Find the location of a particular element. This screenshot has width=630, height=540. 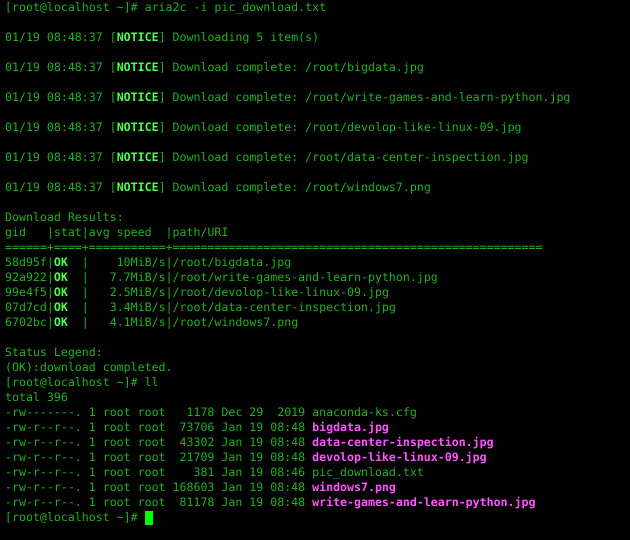

terminal-line: 01/19 08:48:37 [NOTICE] Download complete: /root/bigdata.jpg is located at coordinates (214, 67).